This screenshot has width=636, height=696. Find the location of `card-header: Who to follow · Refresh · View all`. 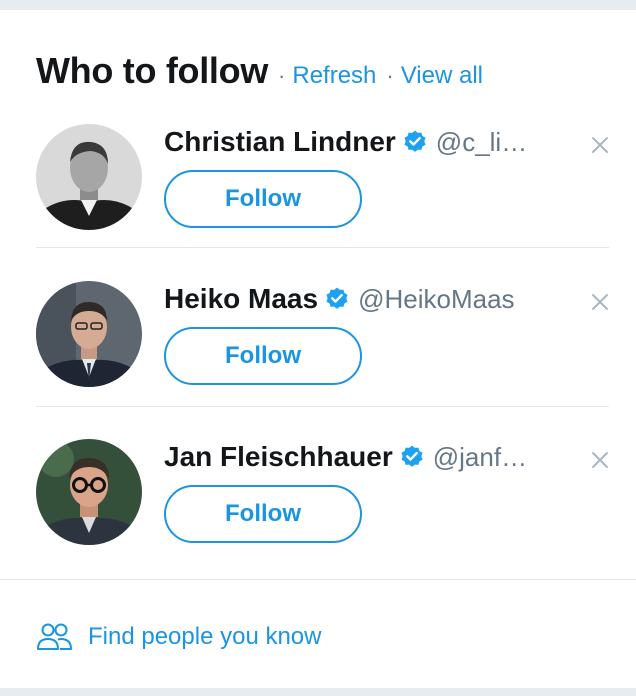

card-header: Who to follow · Refresh · View all is located at coordinates (259, 75).